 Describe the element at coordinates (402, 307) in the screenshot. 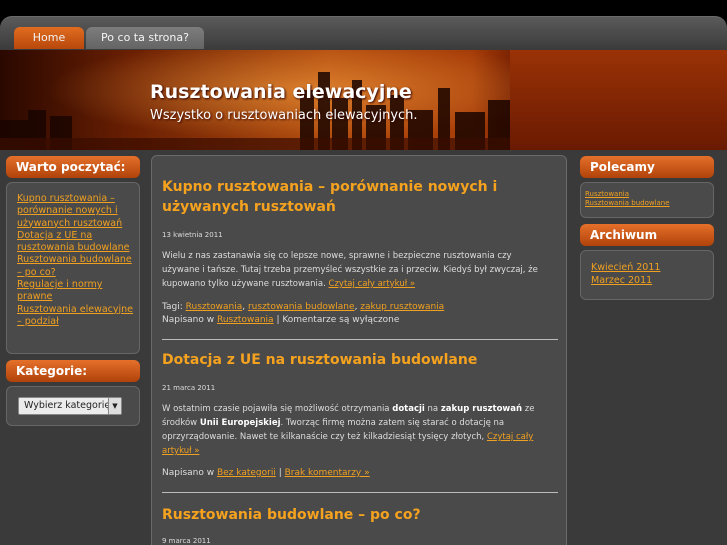

I see `tag-link: zakup rusztowania` at that location.